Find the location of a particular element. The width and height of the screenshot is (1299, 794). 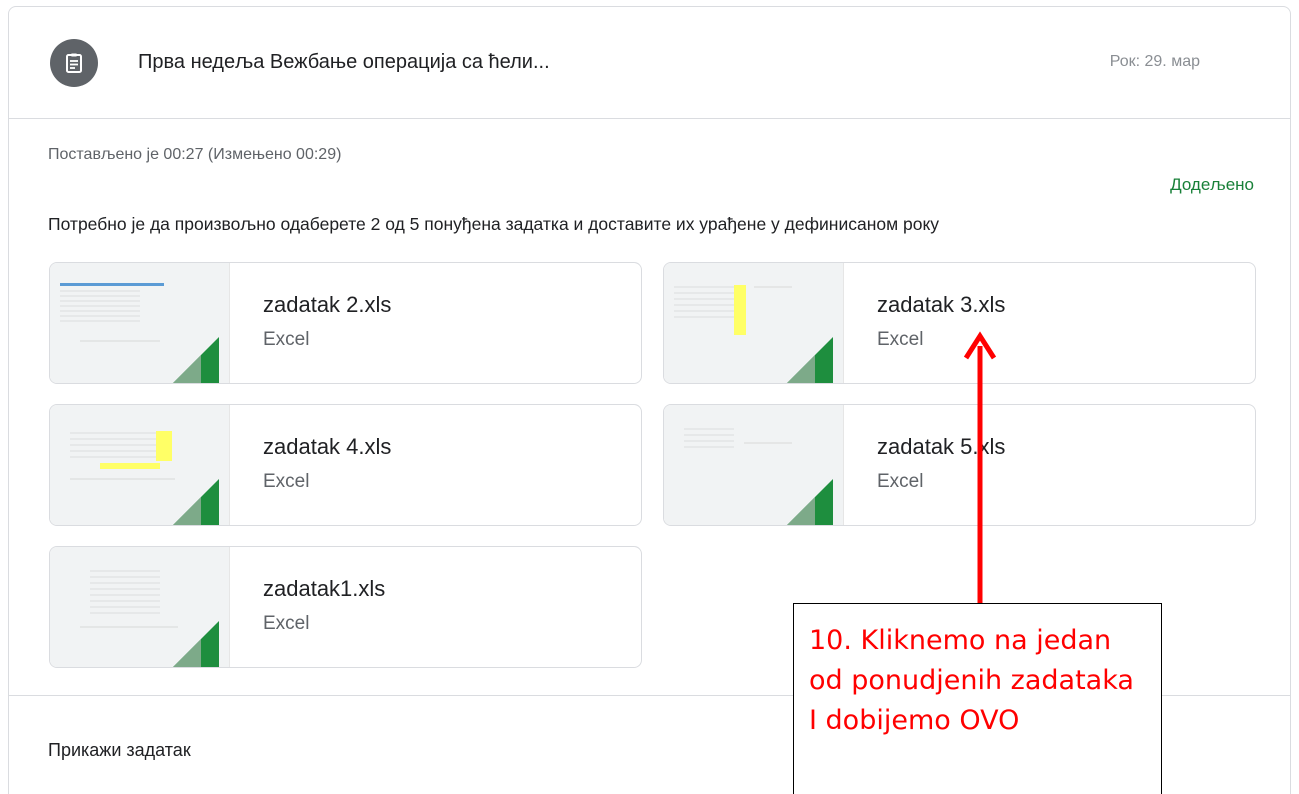

status-badge: Додељено is located at coordinates (1212, 184).